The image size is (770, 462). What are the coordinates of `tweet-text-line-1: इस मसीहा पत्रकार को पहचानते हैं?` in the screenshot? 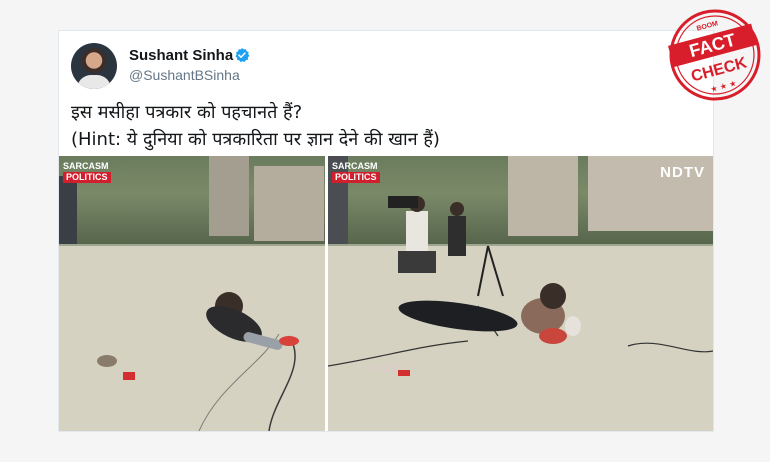 It's located at (187, 112).